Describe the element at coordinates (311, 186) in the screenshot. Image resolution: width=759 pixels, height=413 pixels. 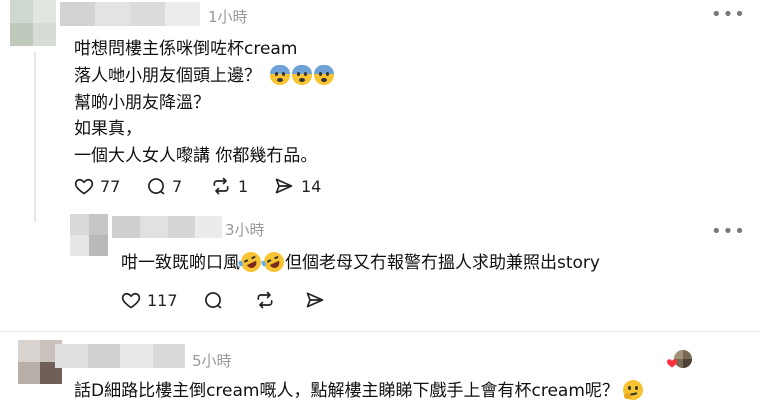
I see `share-count: 14` at that location.